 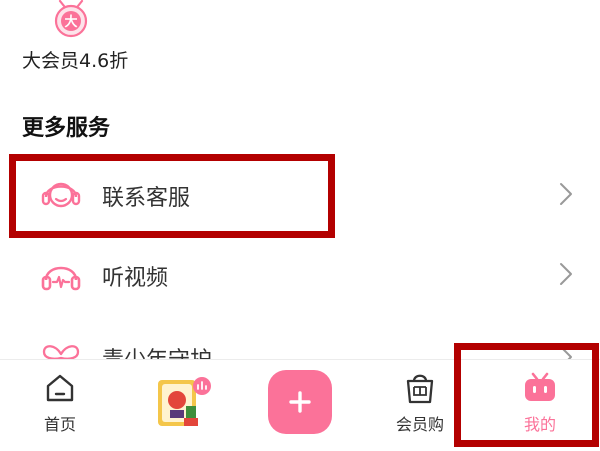 What do you see at coordinates (60, 388) in the screenshot?
I see `home-icon` at bounding box center [60, 388].